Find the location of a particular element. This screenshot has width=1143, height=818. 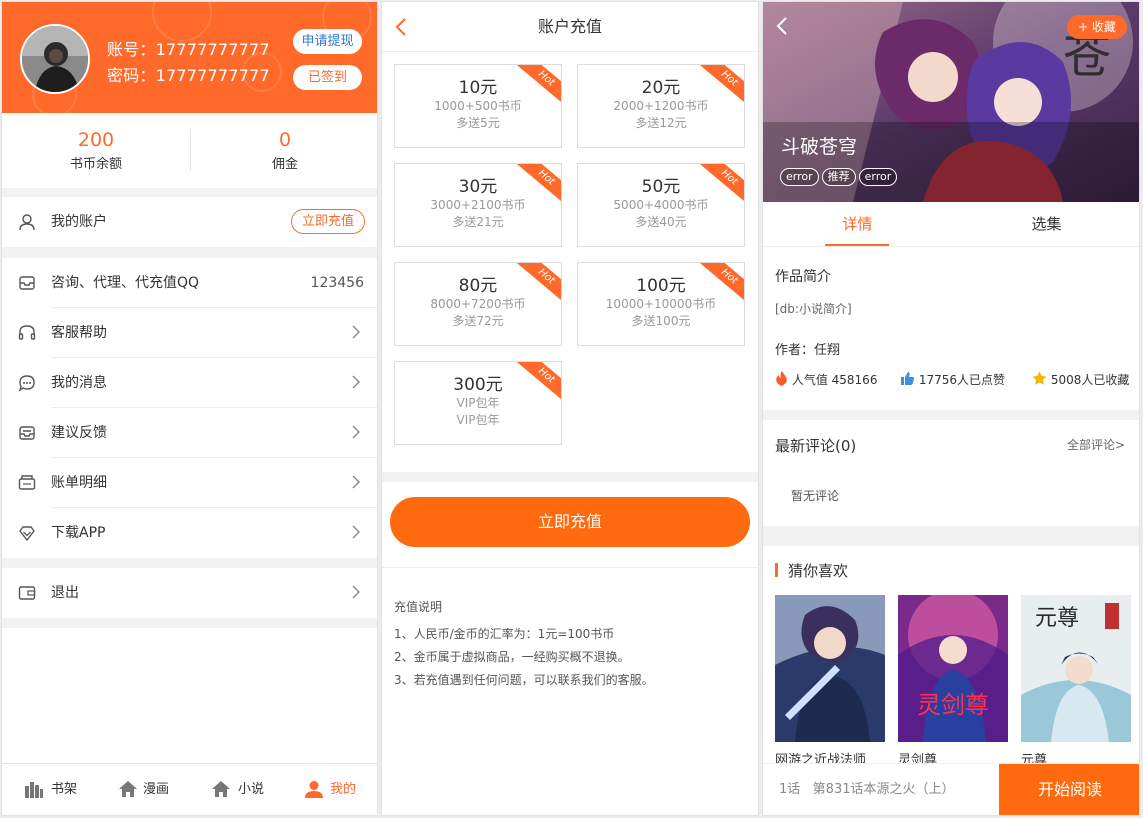

tag: 推荐 is located at coordinates (838, 177).